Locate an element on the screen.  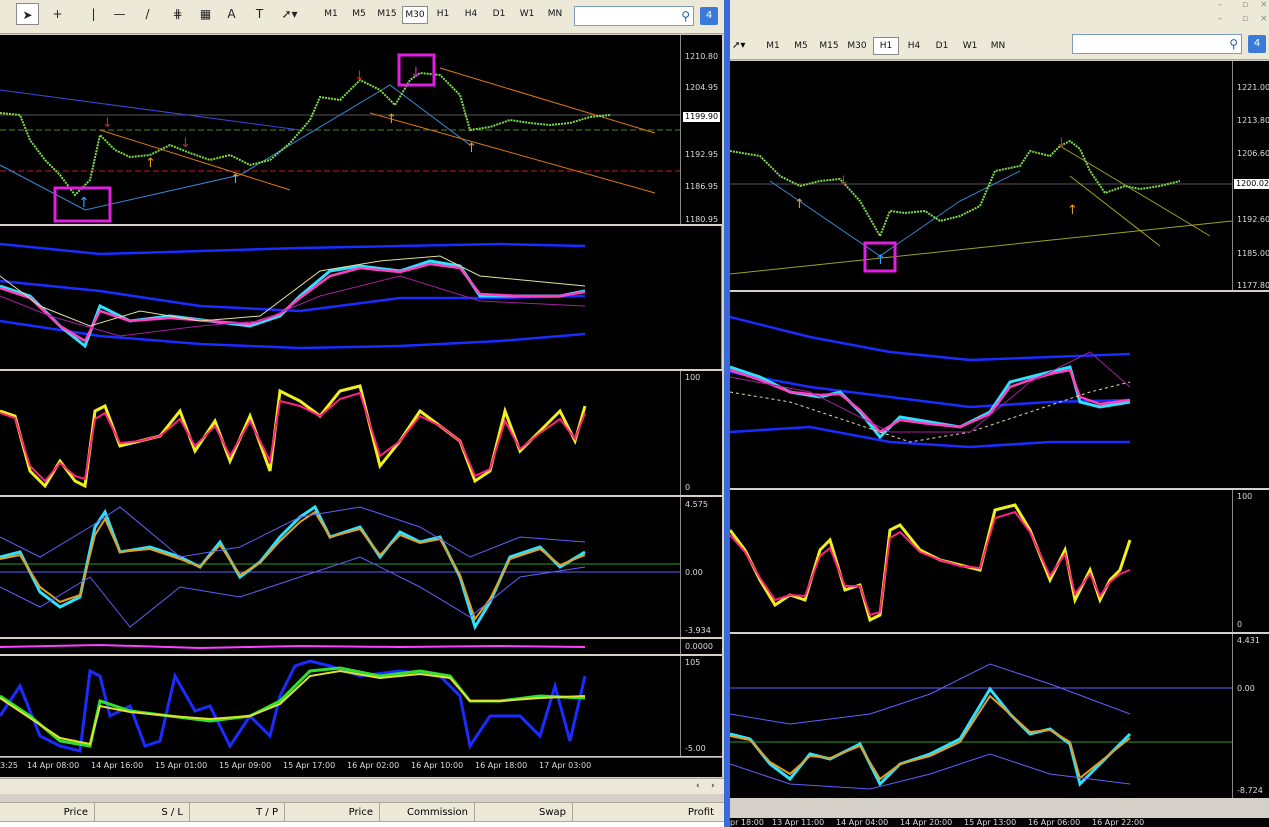
right-macd-svg is located at coordinates (981, 726).